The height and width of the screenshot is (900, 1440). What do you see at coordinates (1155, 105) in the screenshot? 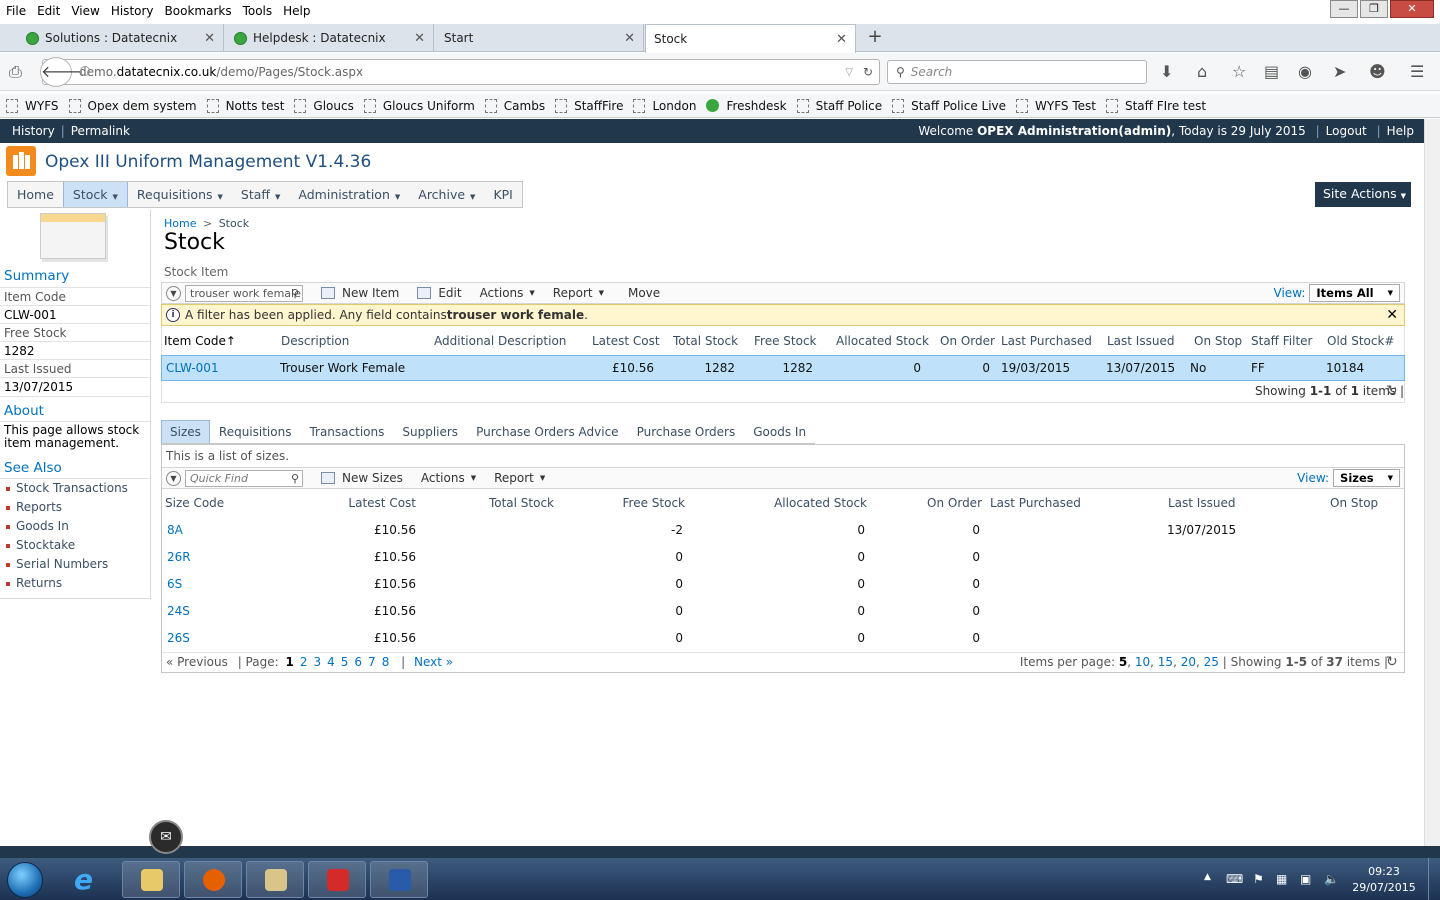
I see `bookmark-item: Staff FIre test` at bounding box center [1155, 105].